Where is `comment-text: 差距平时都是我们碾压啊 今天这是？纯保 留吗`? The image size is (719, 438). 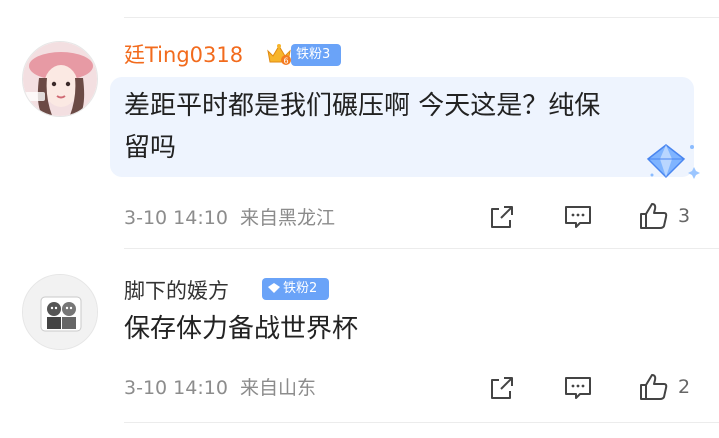
comment-text: 差距平时都是我们碾压啊 今天这是？纯保 留吗 is located at coordinates (362, 127).